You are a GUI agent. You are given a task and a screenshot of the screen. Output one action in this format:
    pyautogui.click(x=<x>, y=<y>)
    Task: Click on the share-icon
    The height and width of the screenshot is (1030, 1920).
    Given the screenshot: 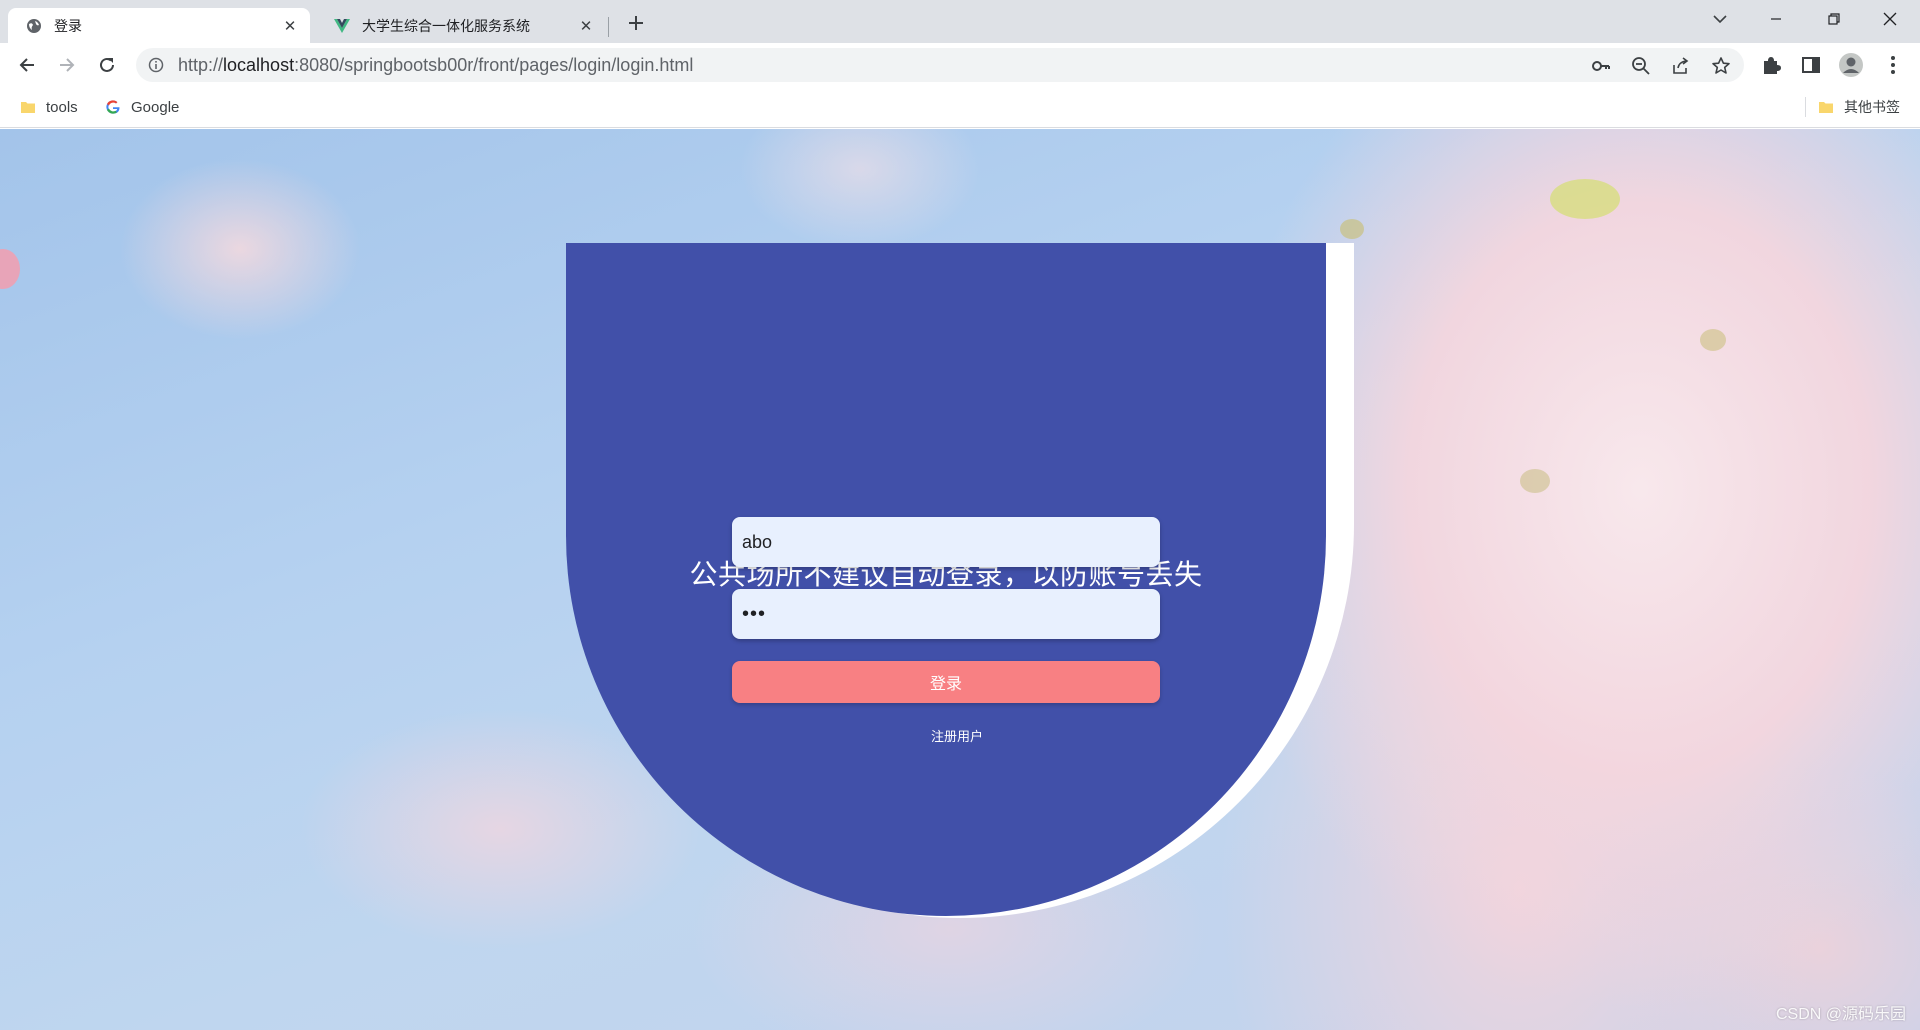 What is the action you would take?
    pyautogui.click(x=1681, y=65)
    